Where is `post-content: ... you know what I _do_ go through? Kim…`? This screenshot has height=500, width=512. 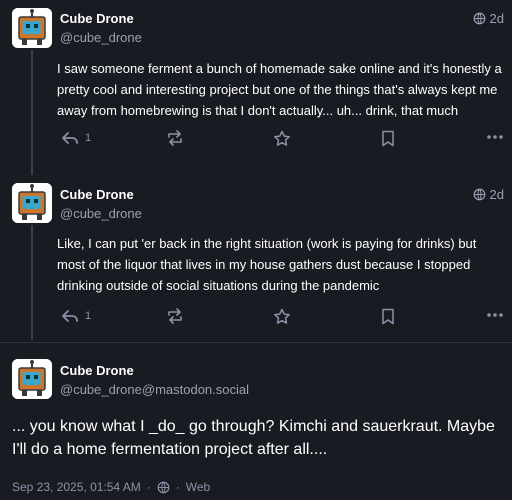 post-content: ... you know what I _do_ go through? Kim… is located at coordinates (253, 438).